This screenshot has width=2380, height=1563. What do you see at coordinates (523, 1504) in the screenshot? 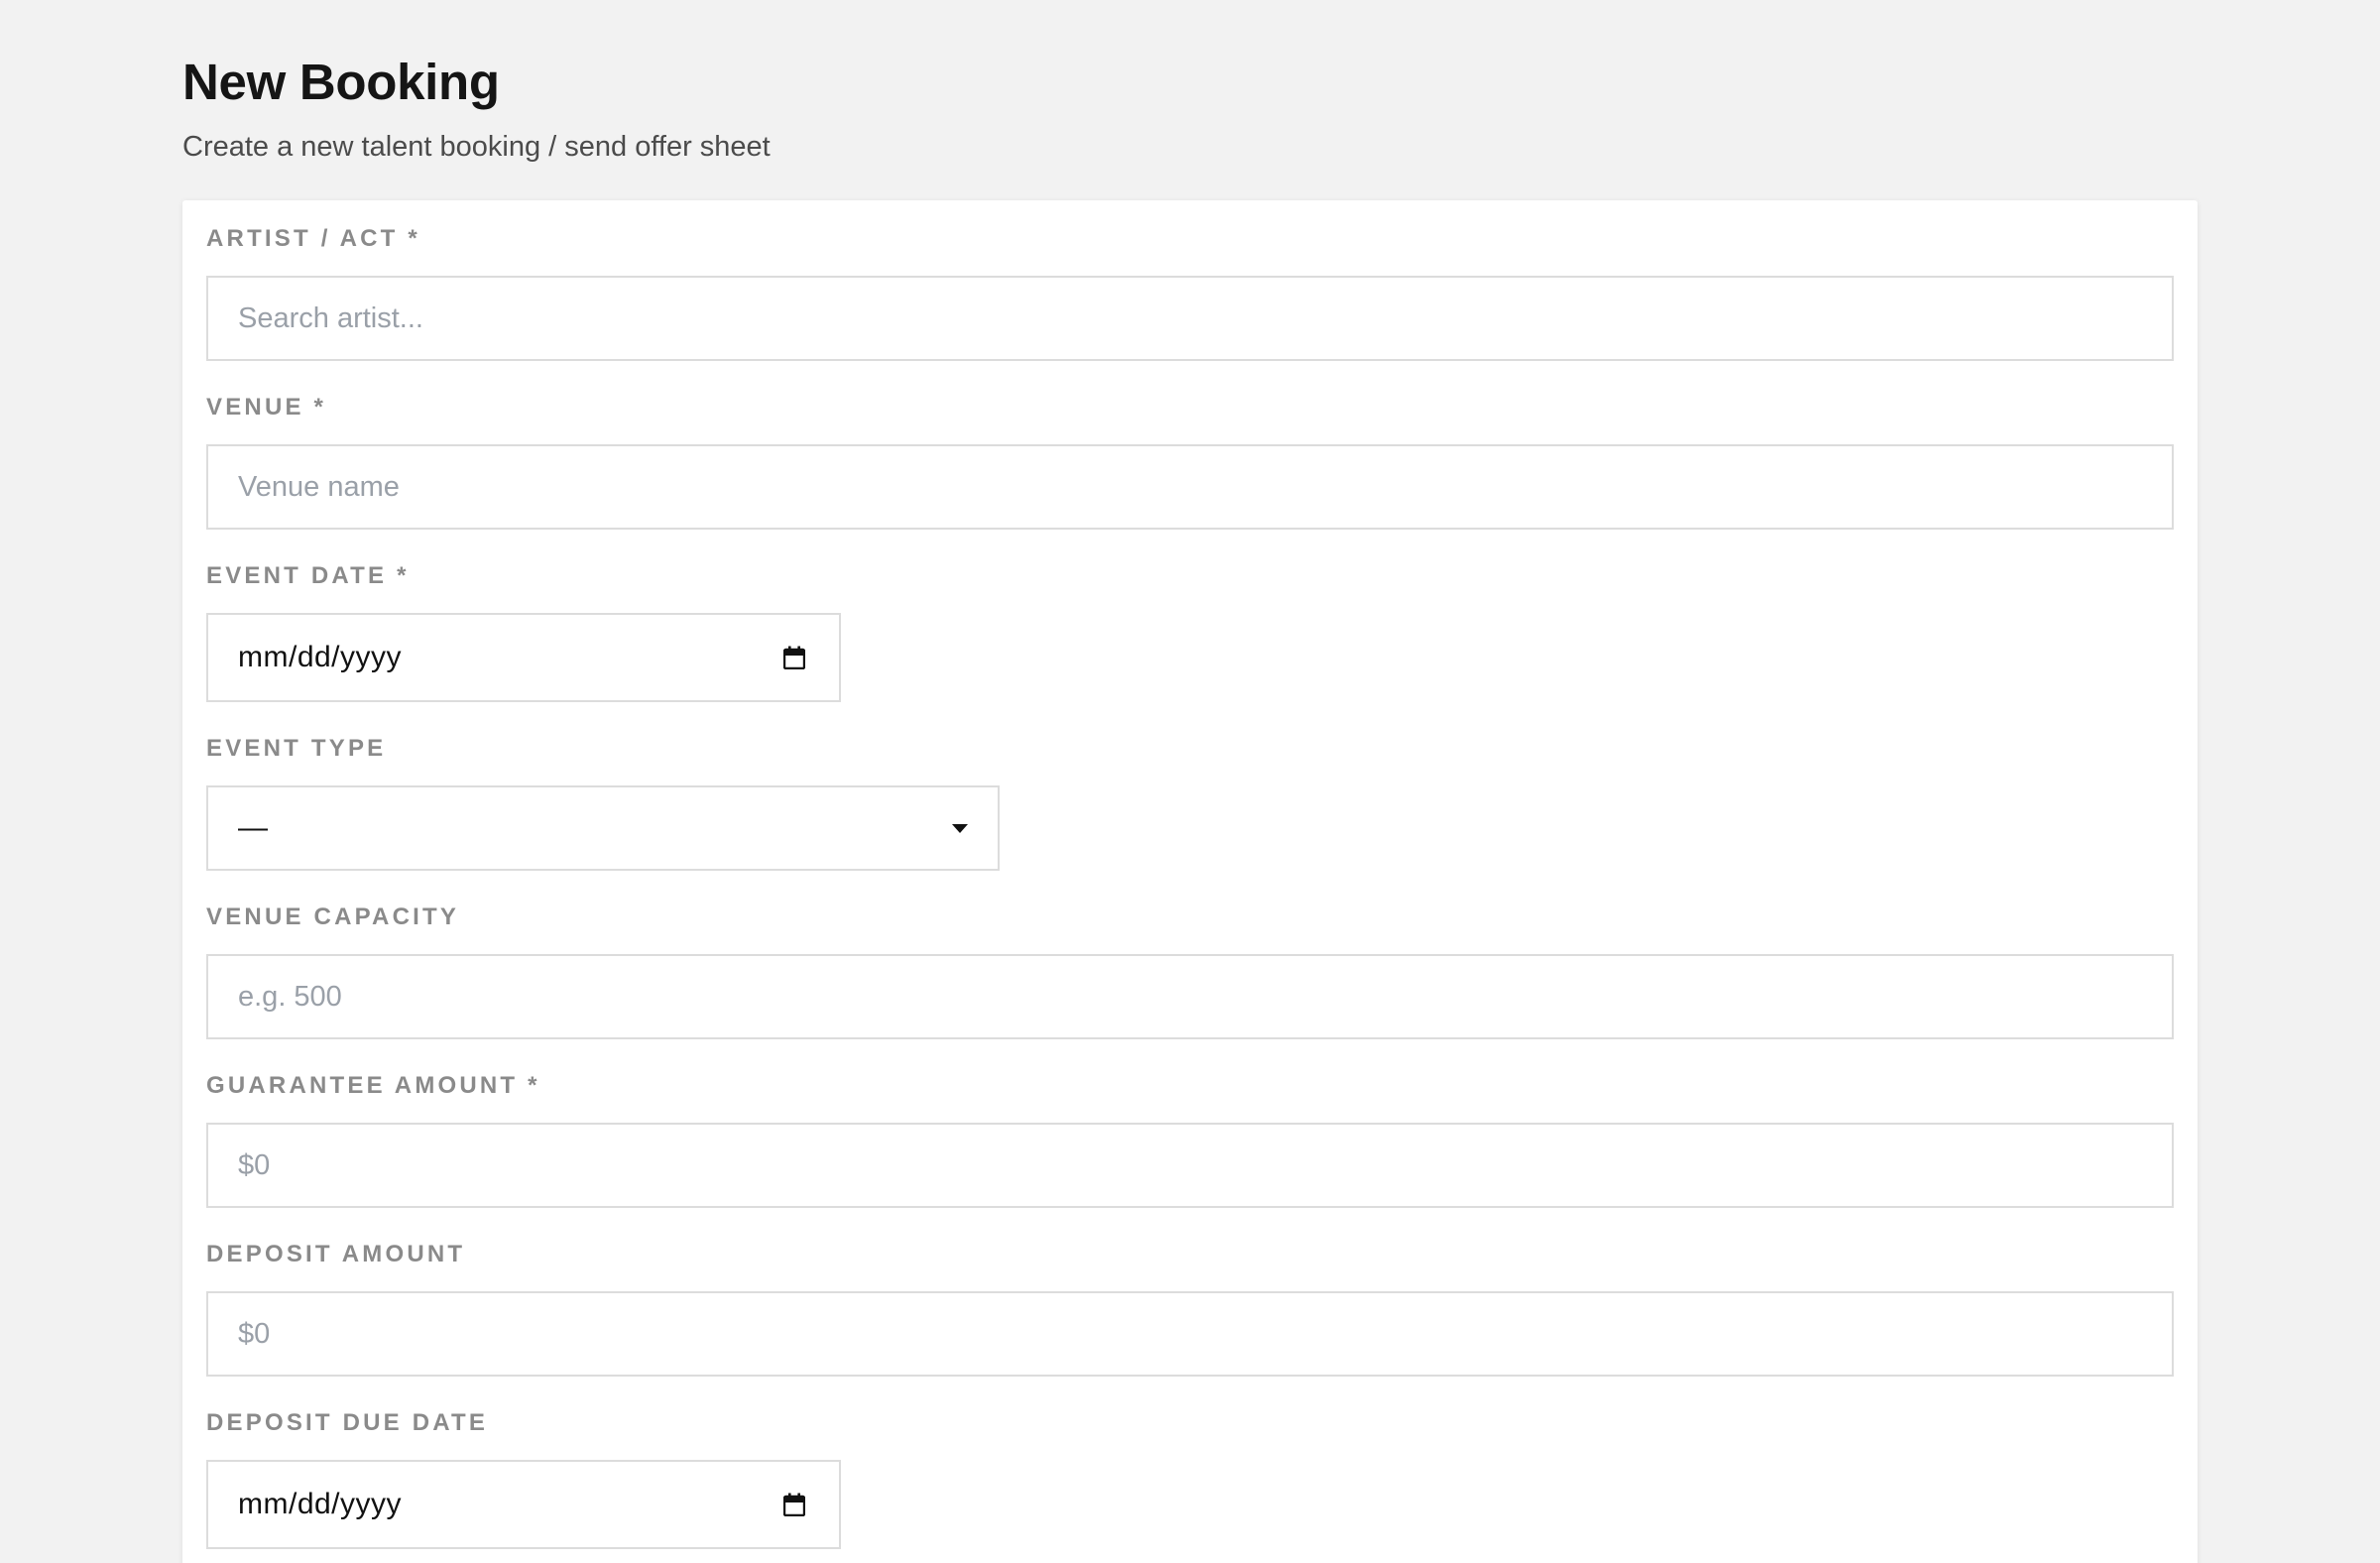
I see `deposit-due-date-input: mm/dd/yyyy` at bounding box center [523, 1504].